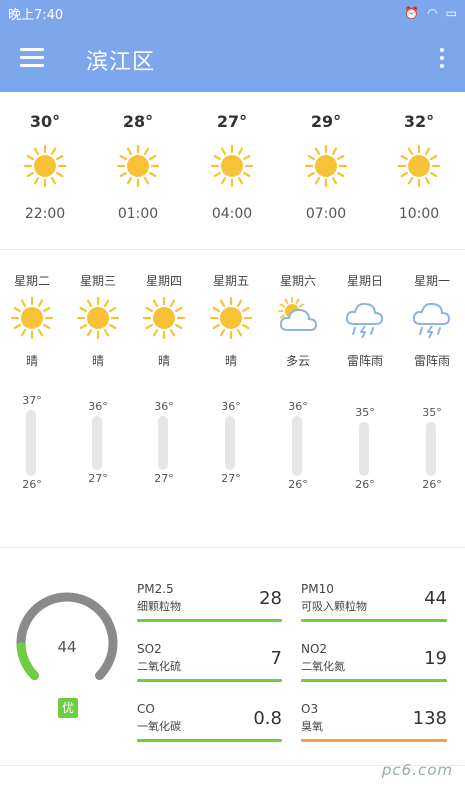 The image size is (465, 785). Describe the element at coordinates (374, 662) in the screenshot. I see `pollutant-item: NO2 二氧化氮 19` at that location.